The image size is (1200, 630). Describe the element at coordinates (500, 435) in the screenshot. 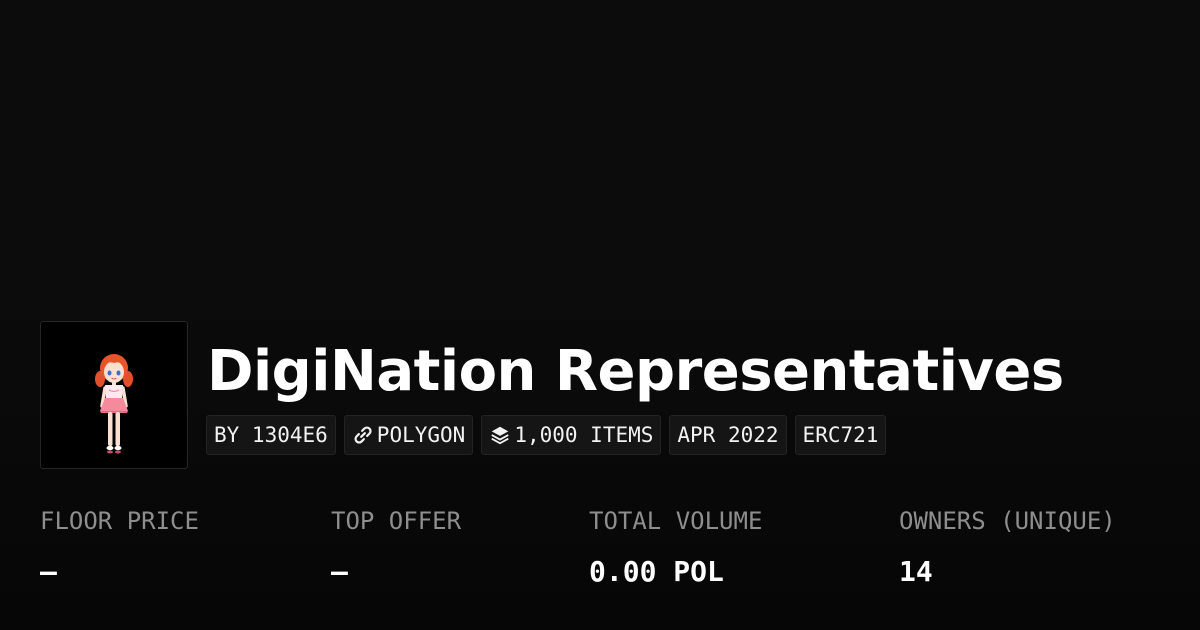

I see `layers-icon` at that location.